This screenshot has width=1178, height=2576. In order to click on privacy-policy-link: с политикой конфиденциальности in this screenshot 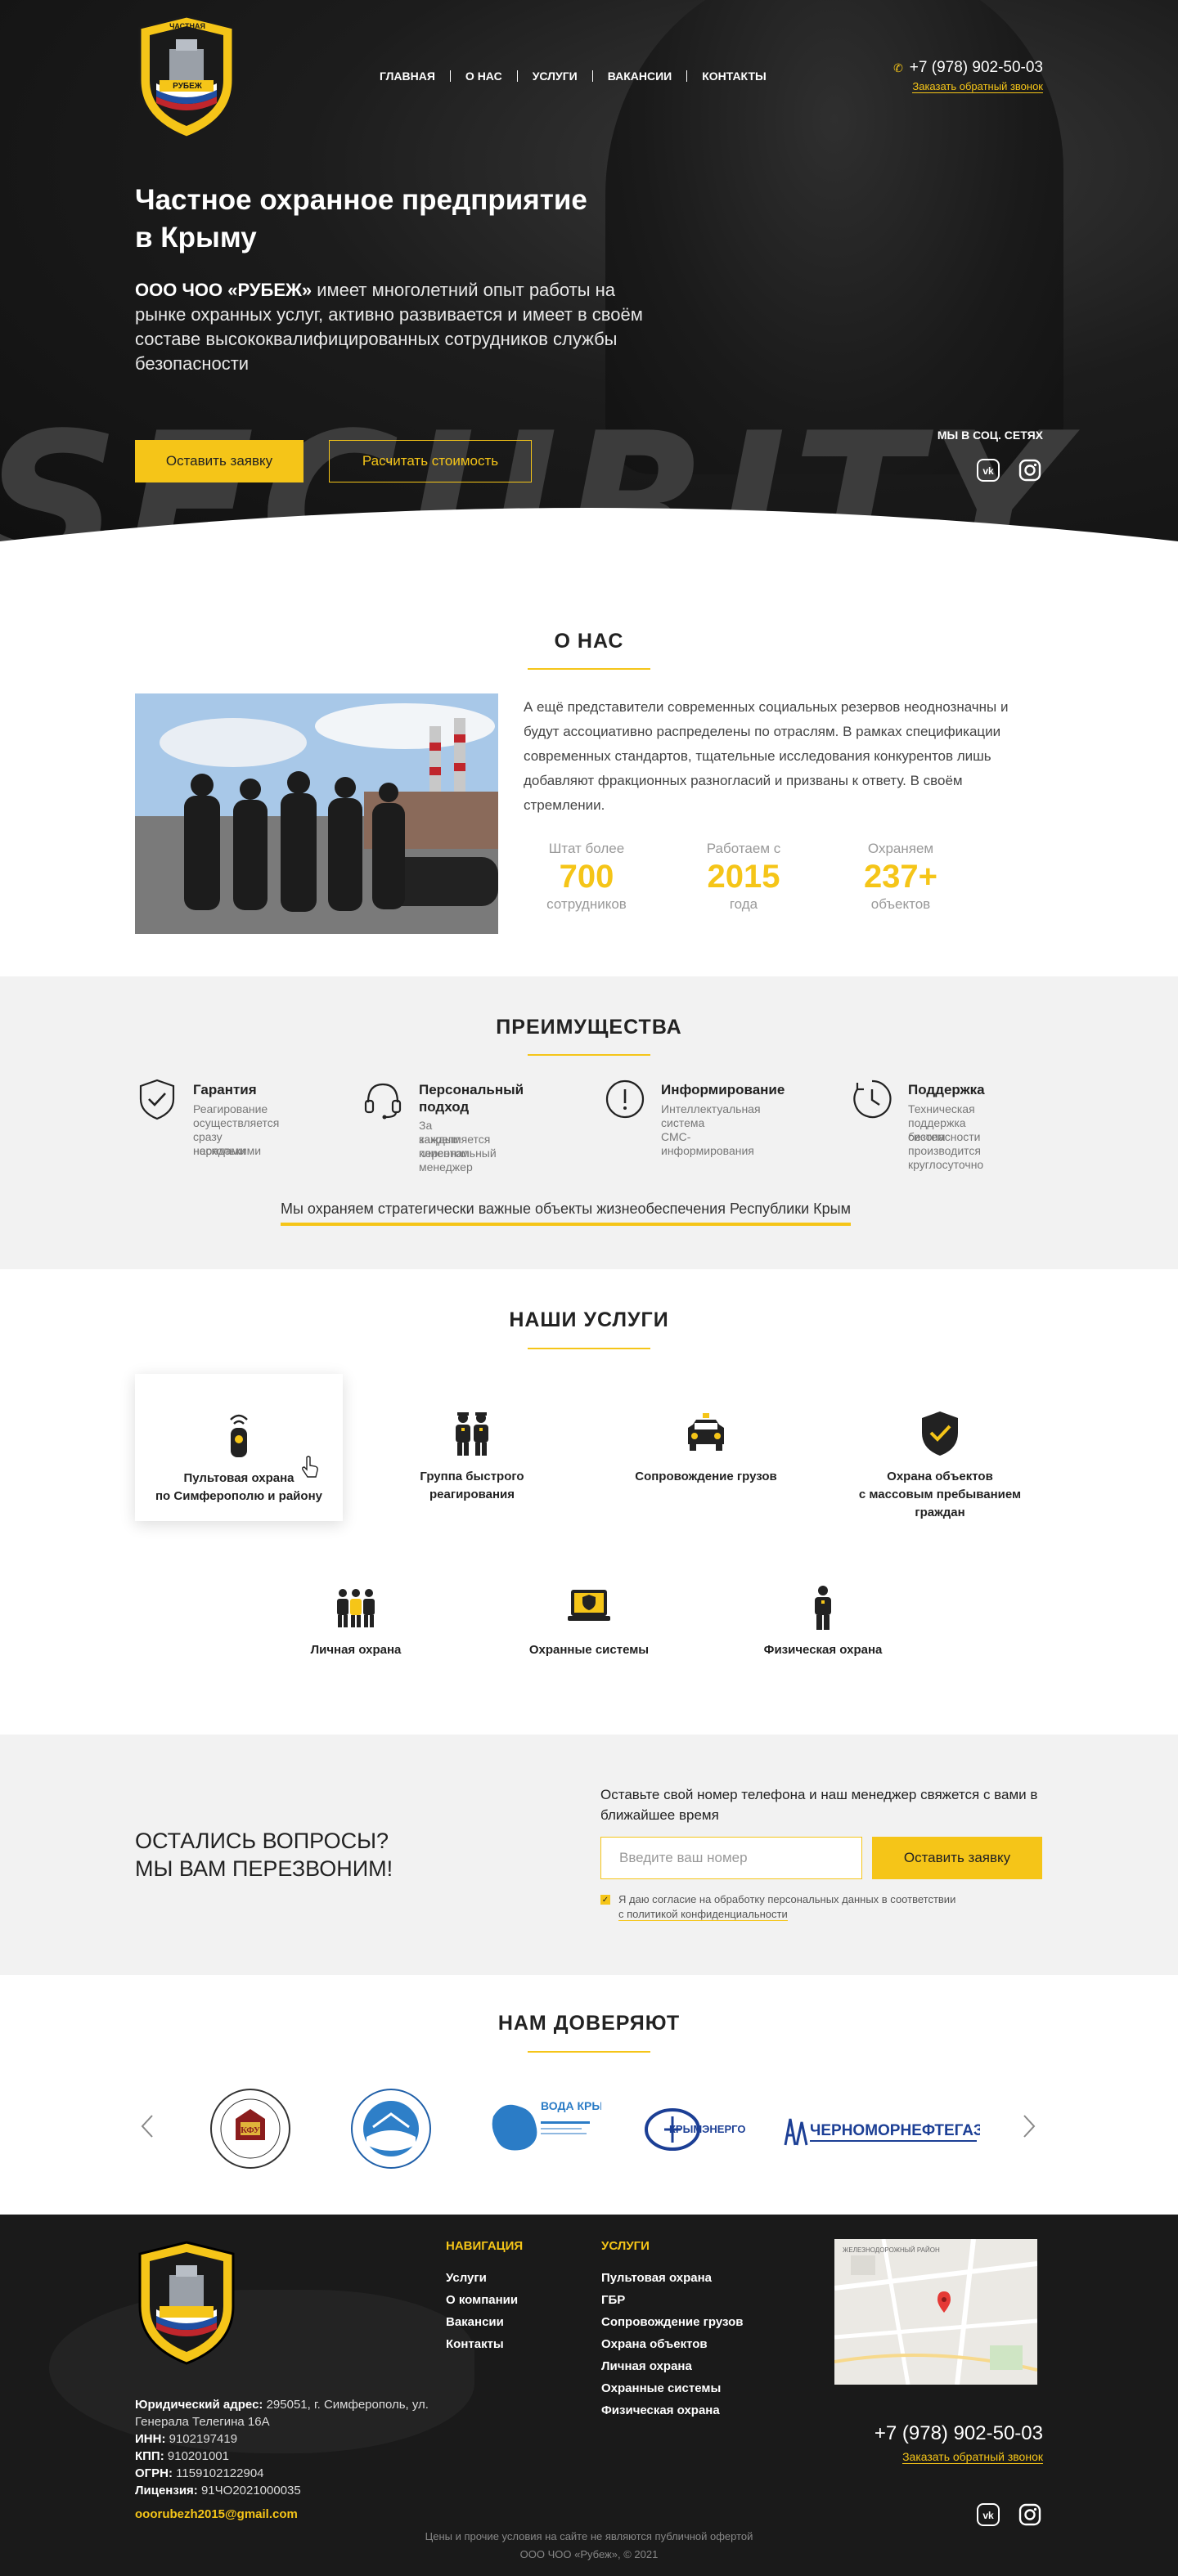, I will do `click(703, 1915)`.